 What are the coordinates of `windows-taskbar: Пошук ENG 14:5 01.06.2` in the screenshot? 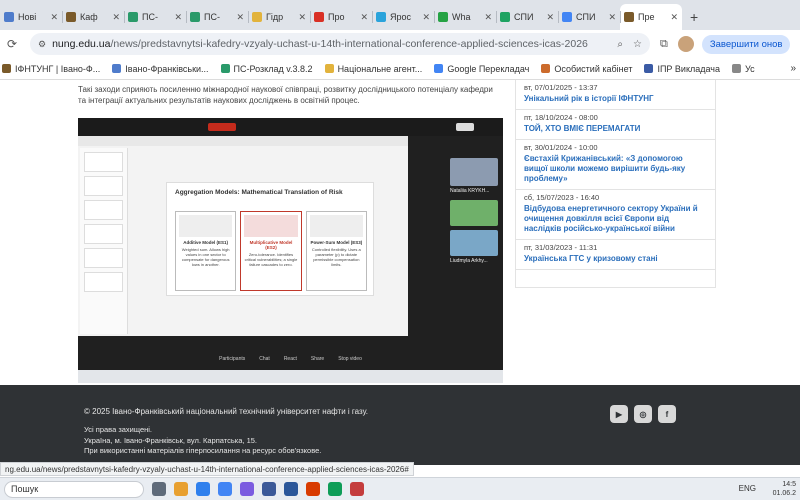 It's located at (400, 488).